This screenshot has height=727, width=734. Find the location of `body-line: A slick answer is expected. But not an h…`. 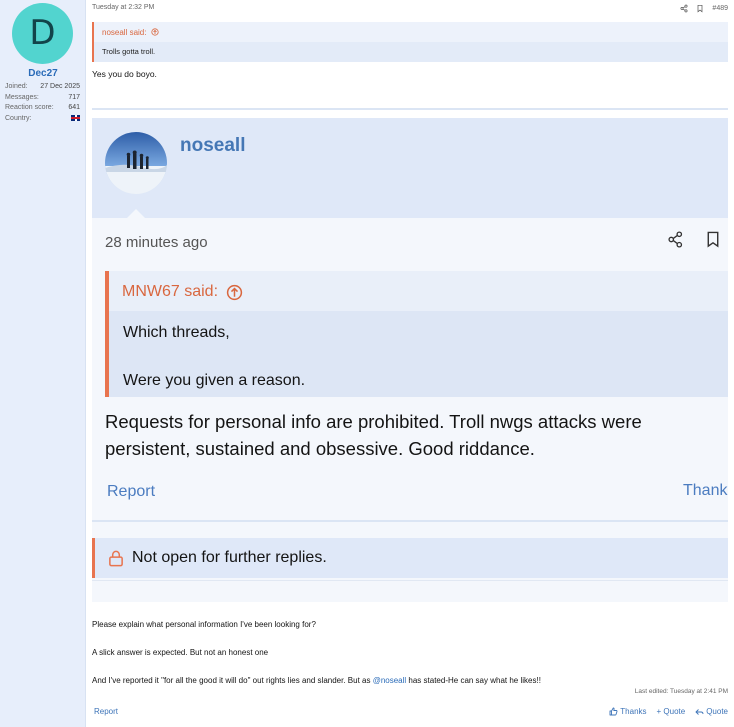

body-line: A slick answer is expected. But not an h… is located at coordinates (180, 652).